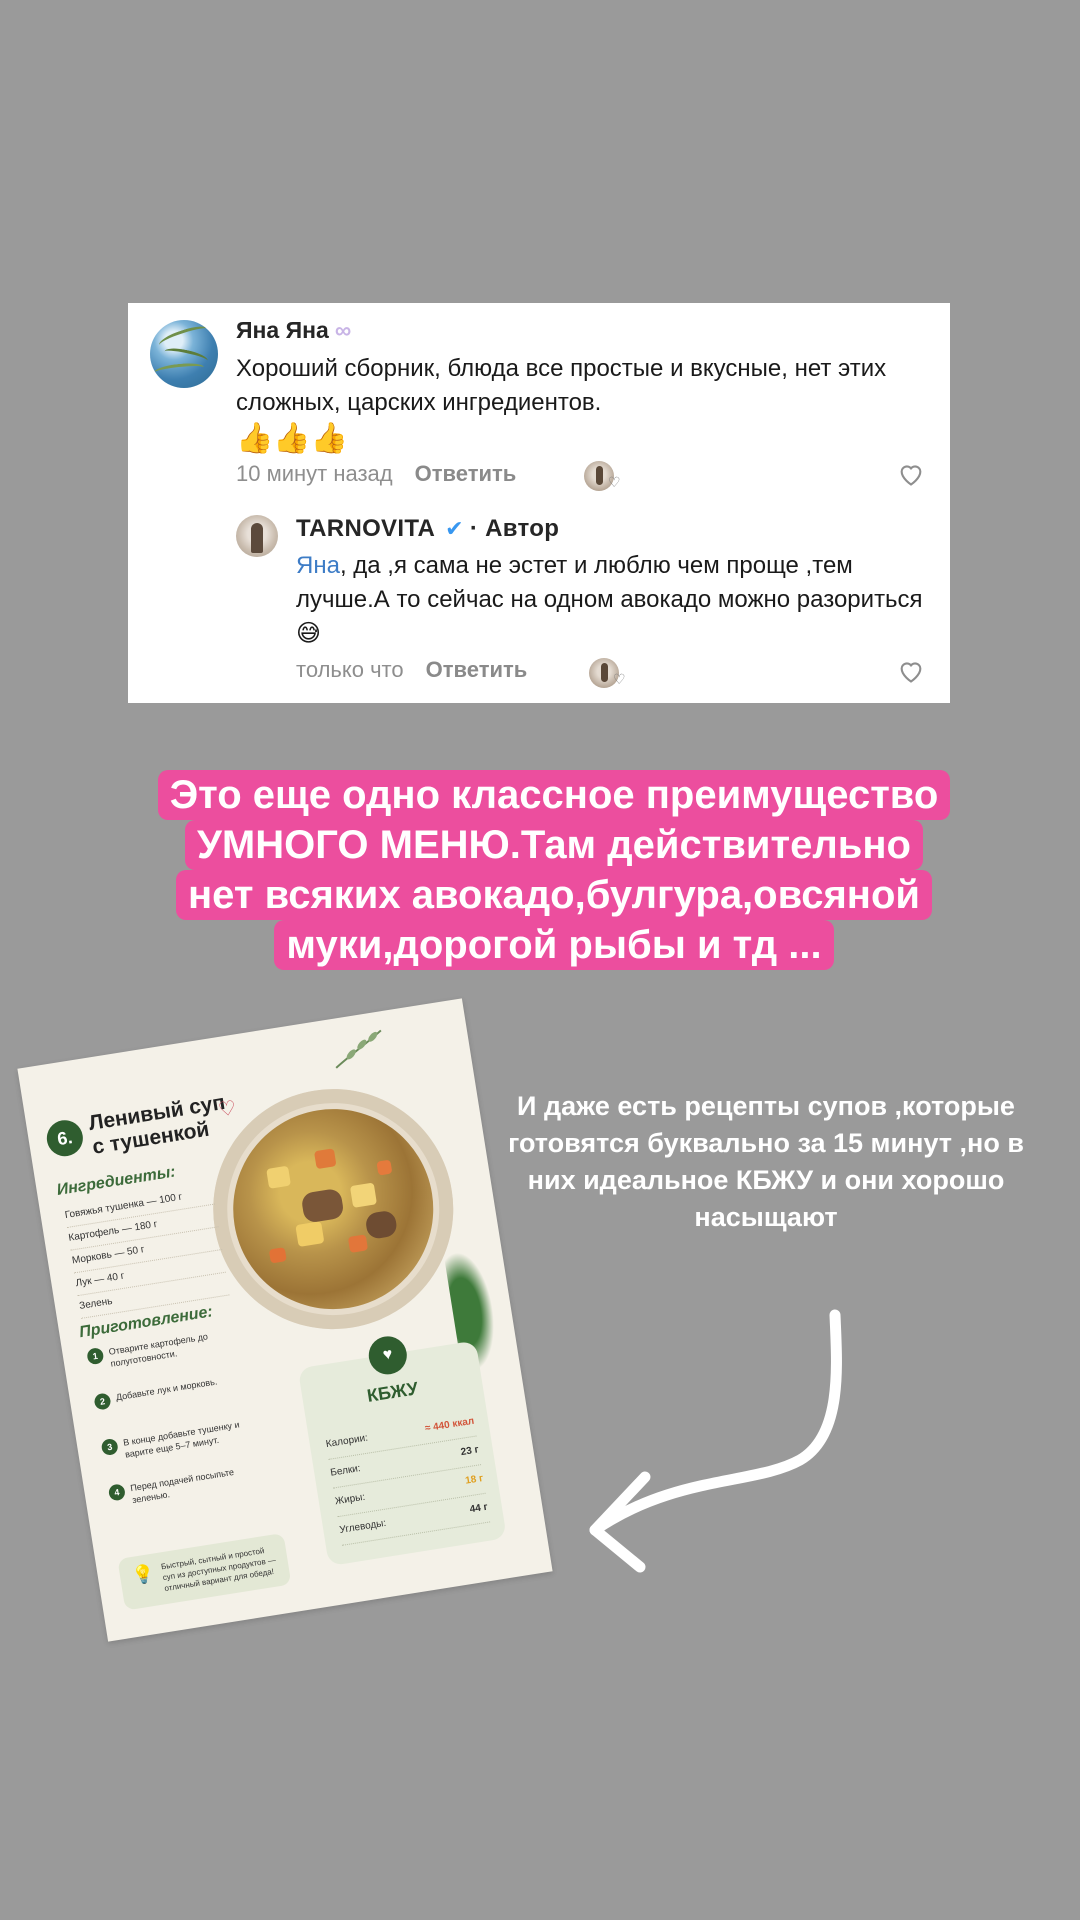 The width and height of the screenshot is (1080, 1920). I want to click on reply-button: Ответить, so click(466, 473).